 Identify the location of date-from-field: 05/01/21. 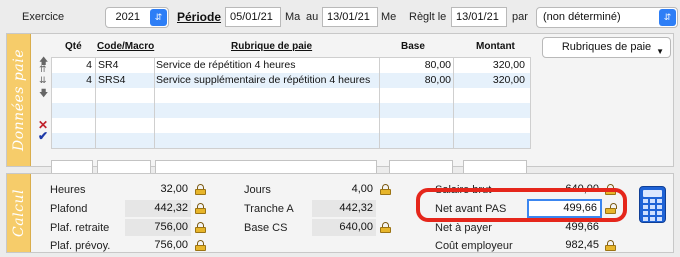
(253, 17).